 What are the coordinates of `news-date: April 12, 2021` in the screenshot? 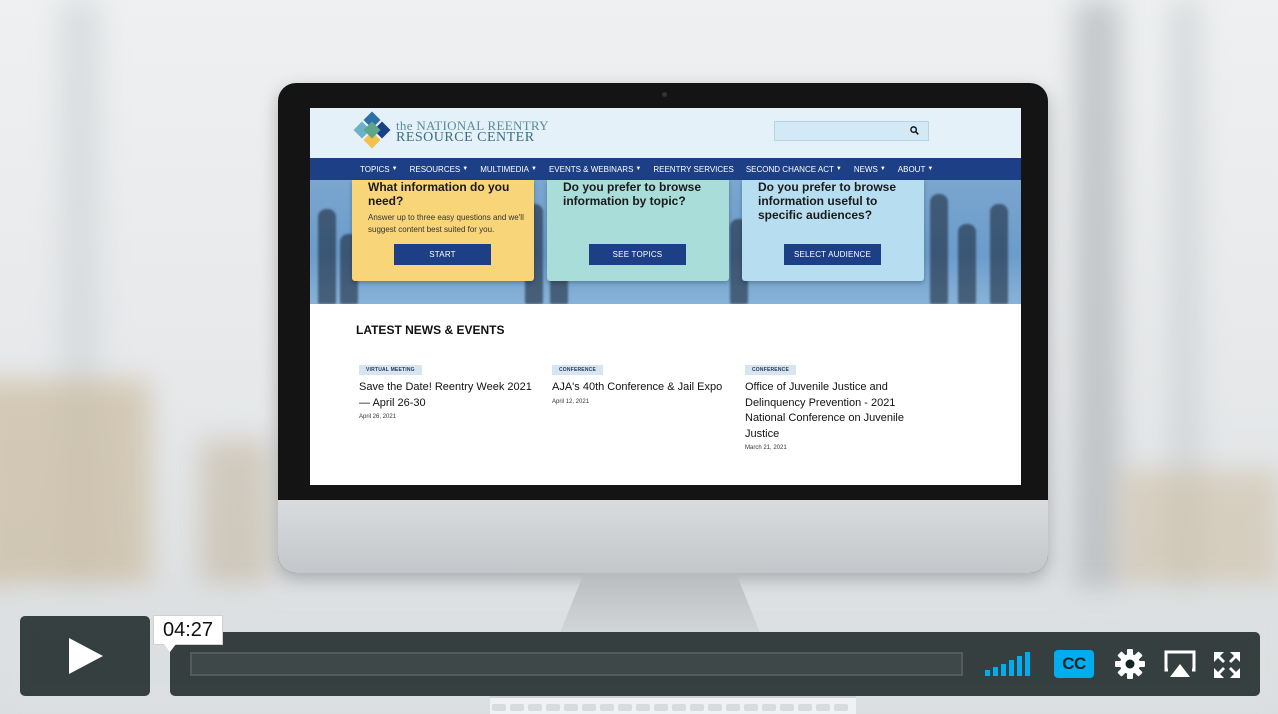 It's located at (571, 401).